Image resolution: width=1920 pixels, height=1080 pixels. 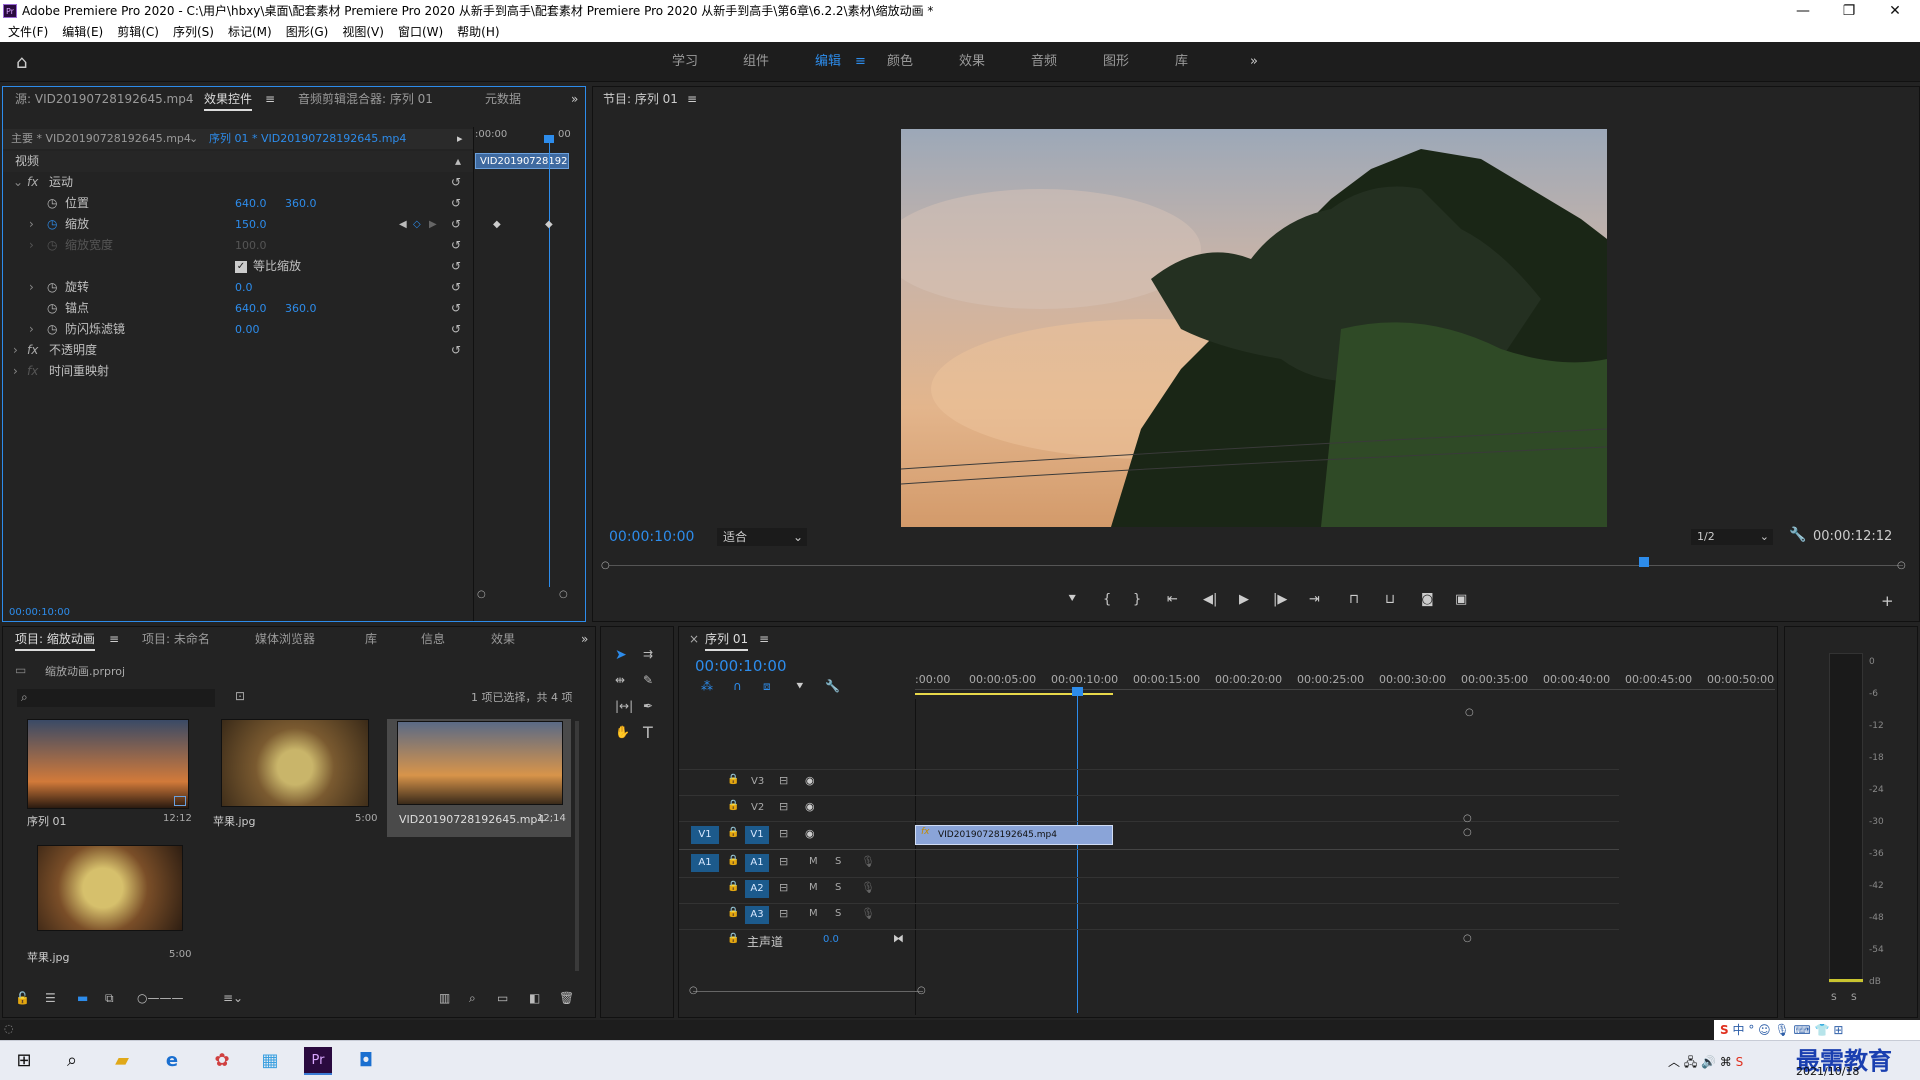 What do you see at coordinates (685, 62) in the screenshot?
I see `ws-learn: 学习` at bounding box center [685, 62].